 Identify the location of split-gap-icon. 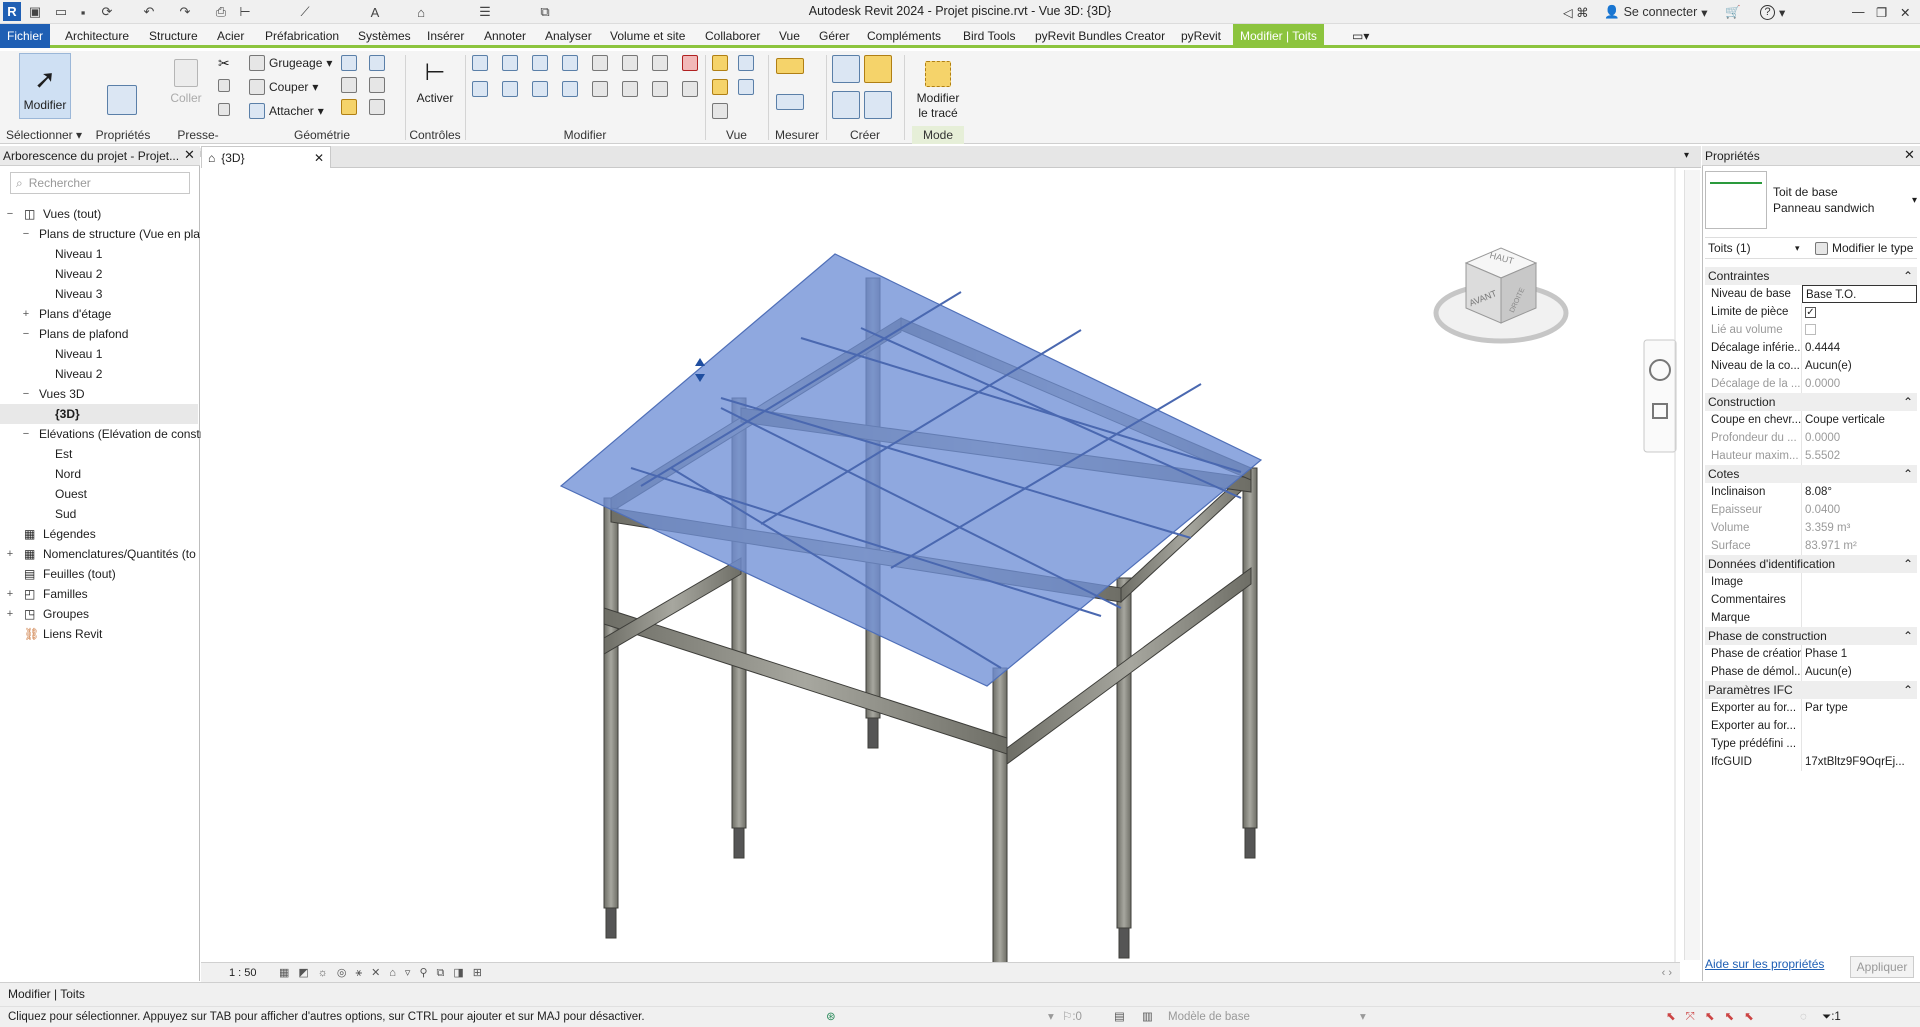
(630, 63).